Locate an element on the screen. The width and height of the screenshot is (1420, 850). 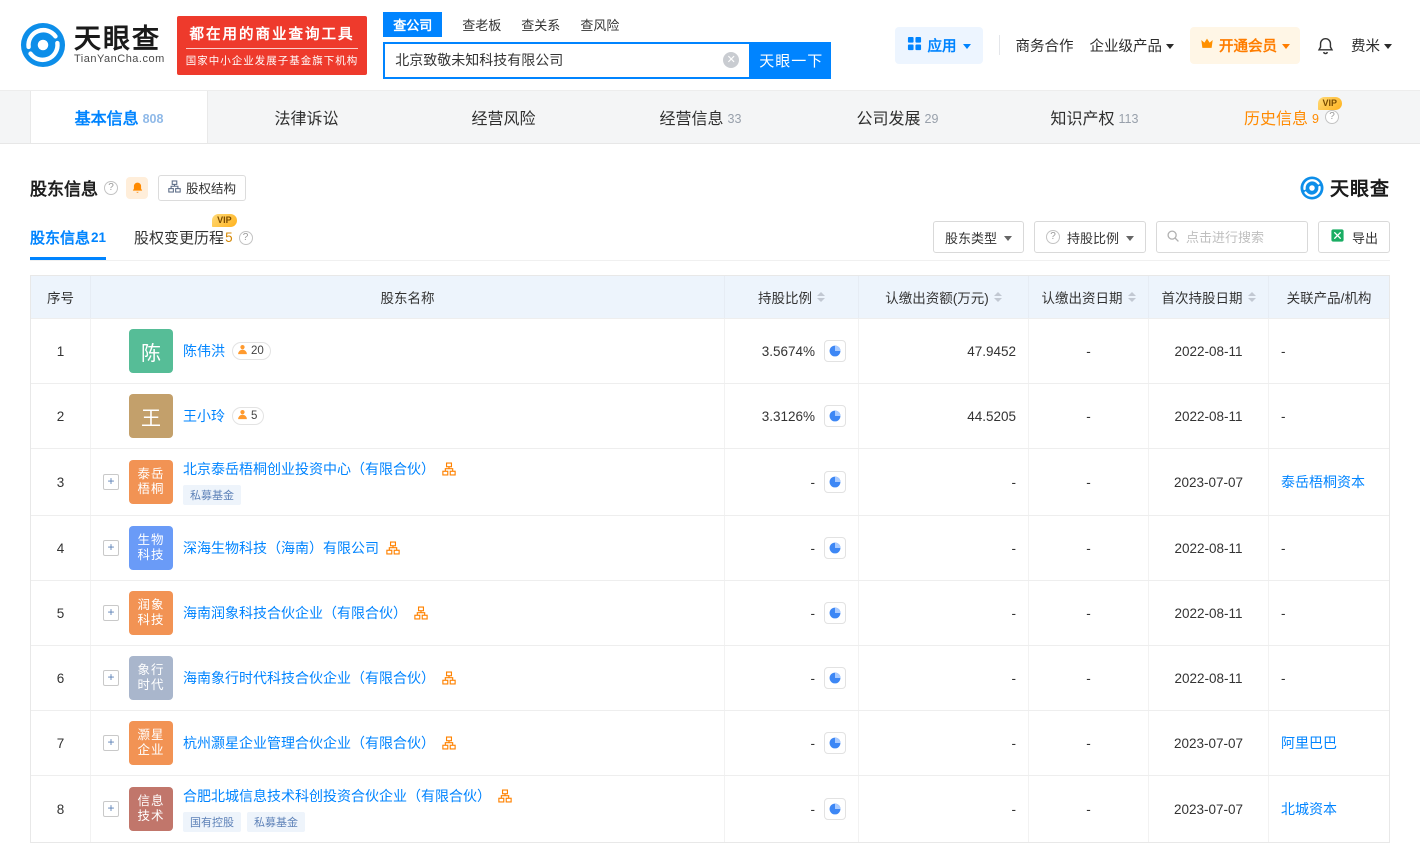
equity-structure-button: 股权结构 is located at coordinates (202, 187).